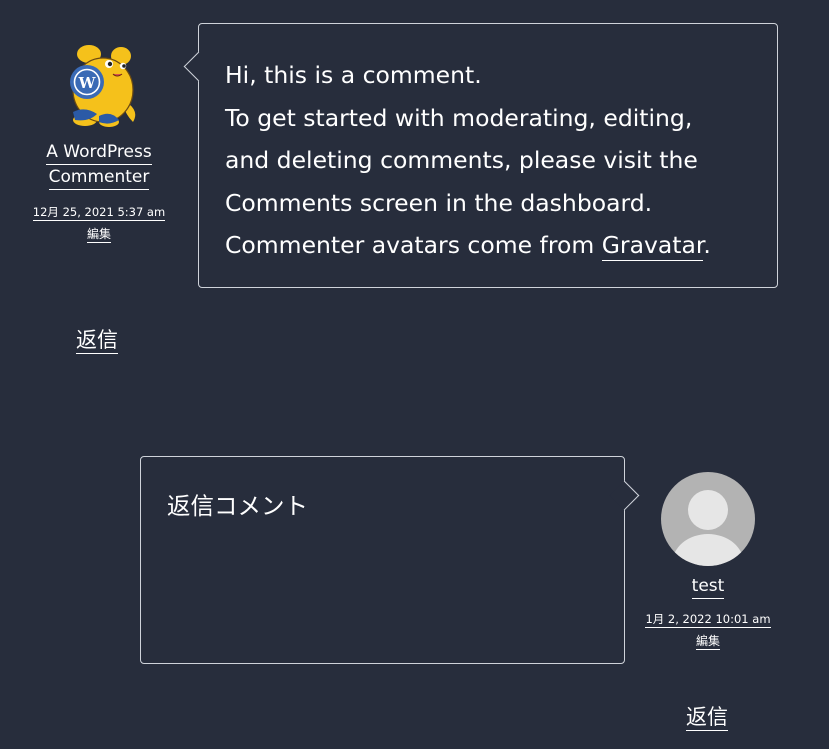 This screenshot has height=749, width=829. I want to click on wapuu-avatar: W, so click(103, 86).